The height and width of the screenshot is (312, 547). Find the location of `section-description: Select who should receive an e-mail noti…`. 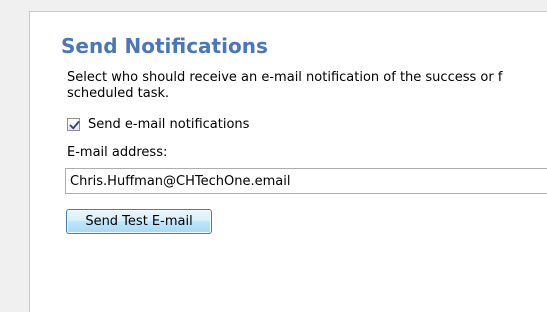

section-description: Select who should receive an e-mail noti… is located at coordinates (307, 86).